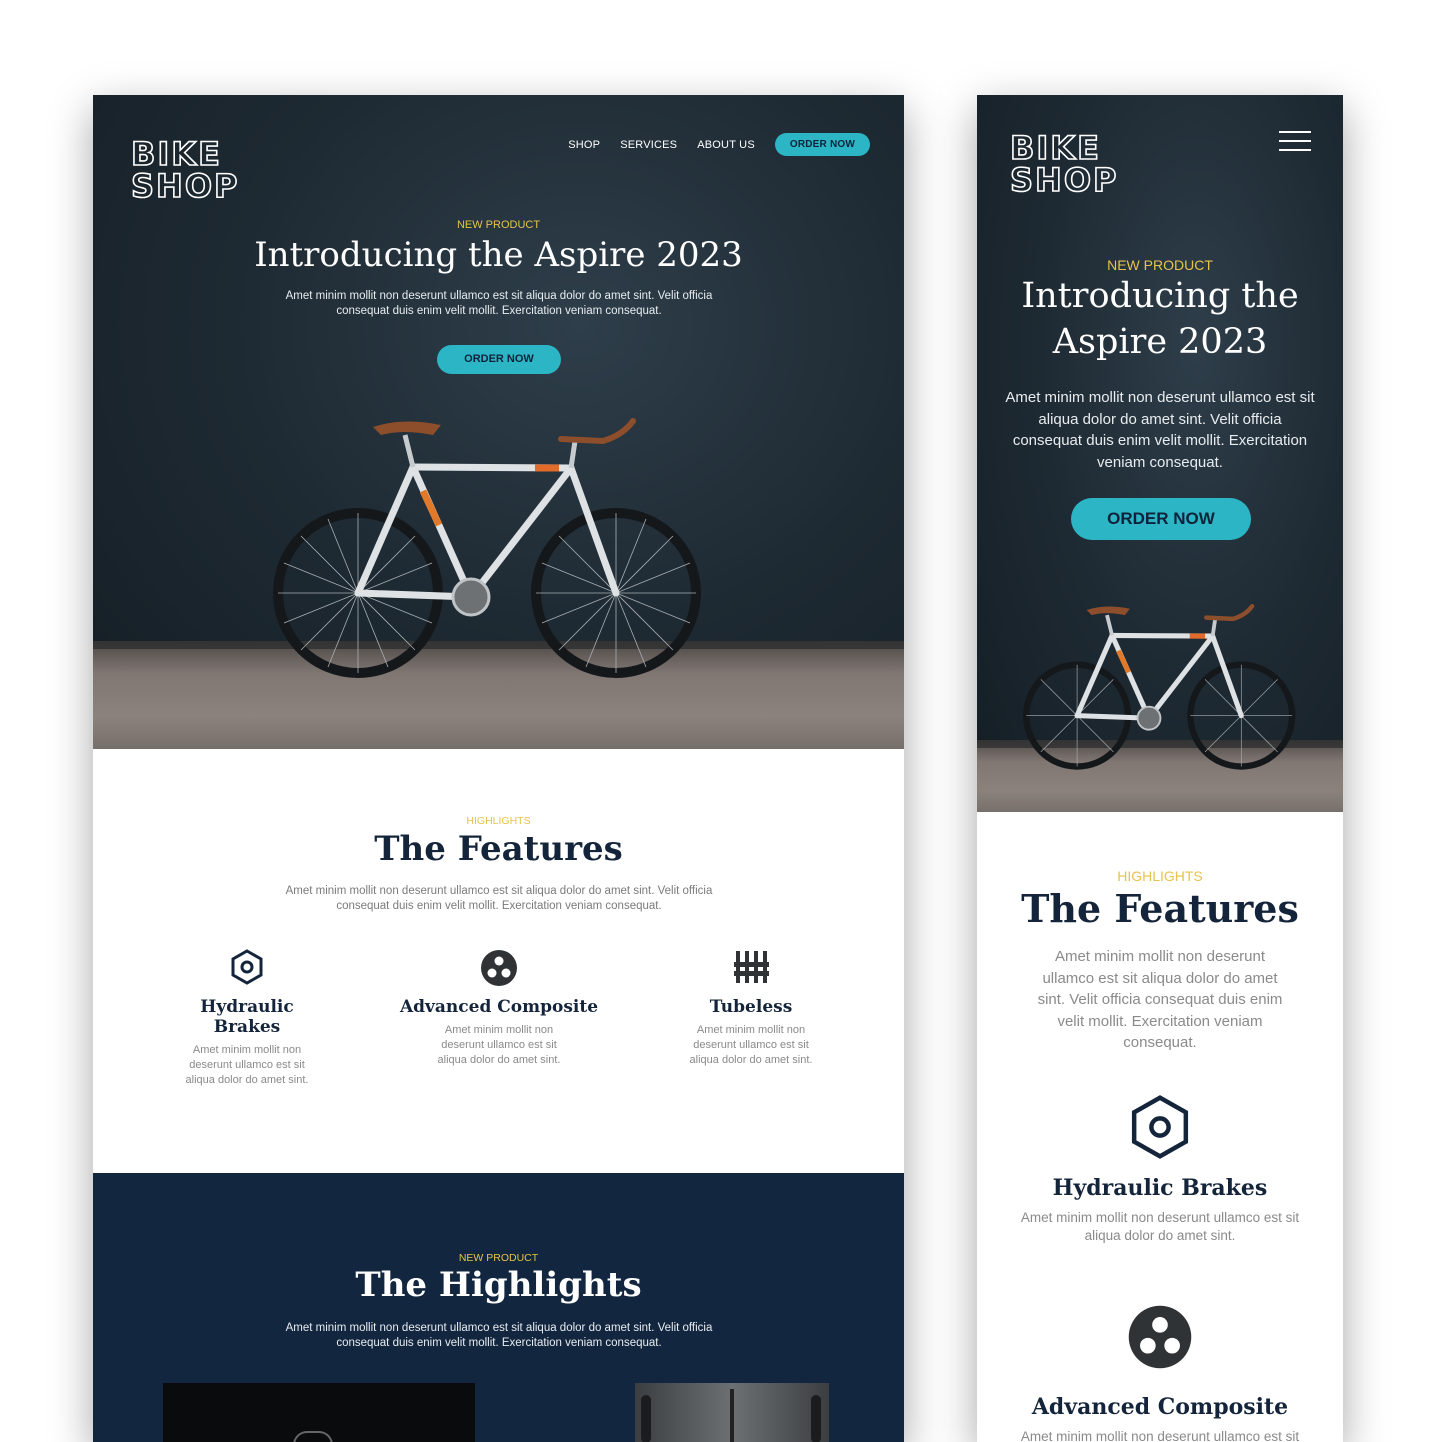 The height and width of the screenshot is (1442, 1442). I want to click on hero-eyebrow: NEW PRODUCT, so click(498, 225).